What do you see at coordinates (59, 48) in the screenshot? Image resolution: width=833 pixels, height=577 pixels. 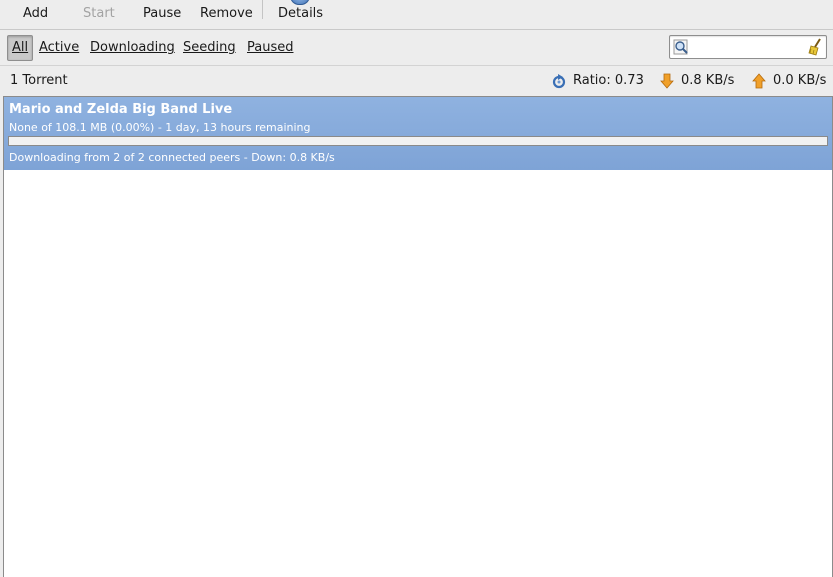 I see `filter-active: Active` at bounding box center [59, 48].